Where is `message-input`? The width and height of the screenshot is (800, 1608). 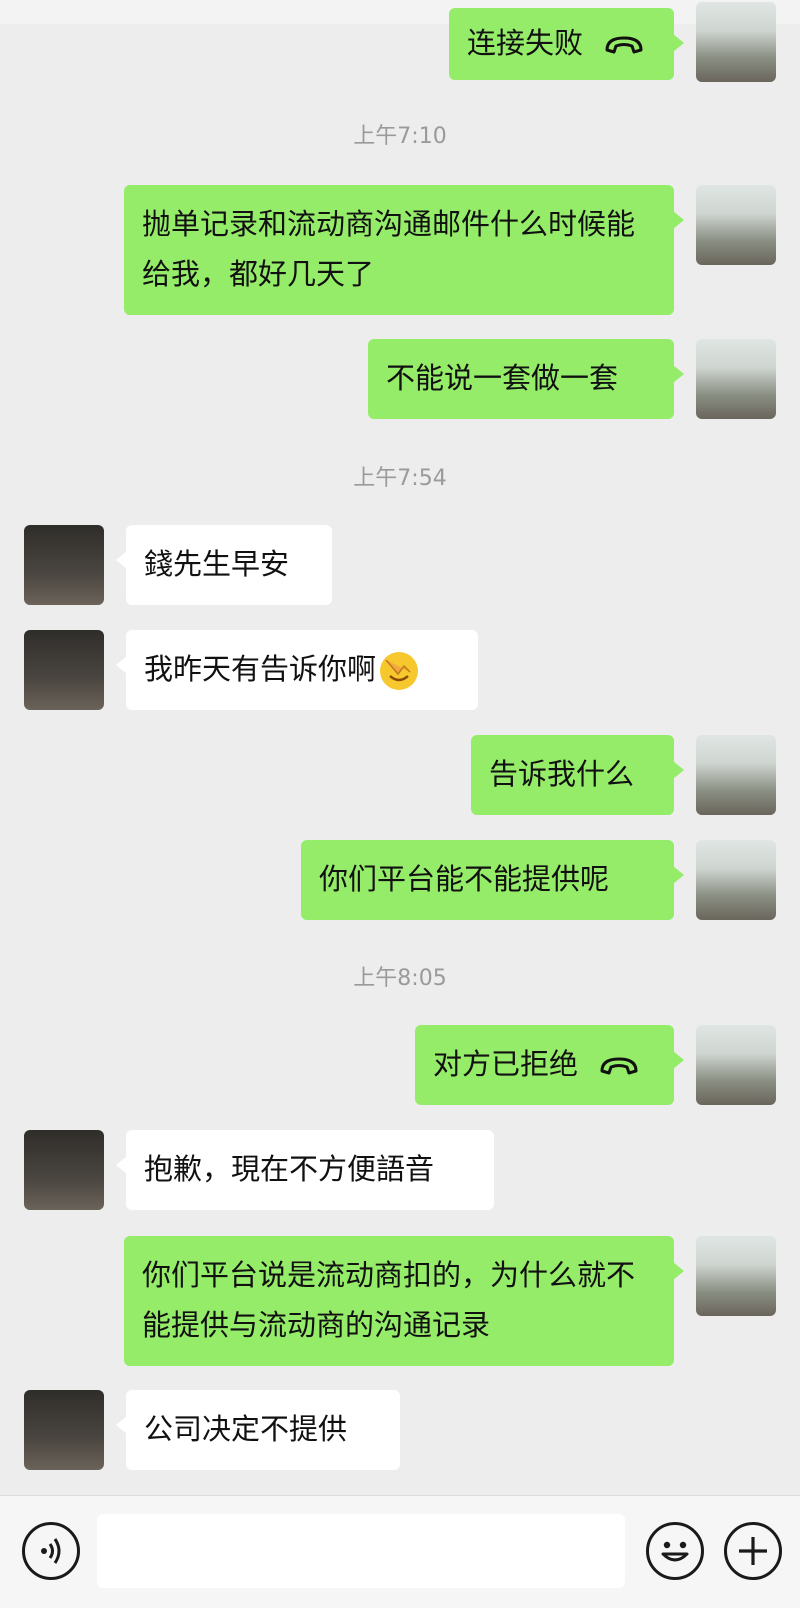
message-input is located at coordinates (361, 1551).